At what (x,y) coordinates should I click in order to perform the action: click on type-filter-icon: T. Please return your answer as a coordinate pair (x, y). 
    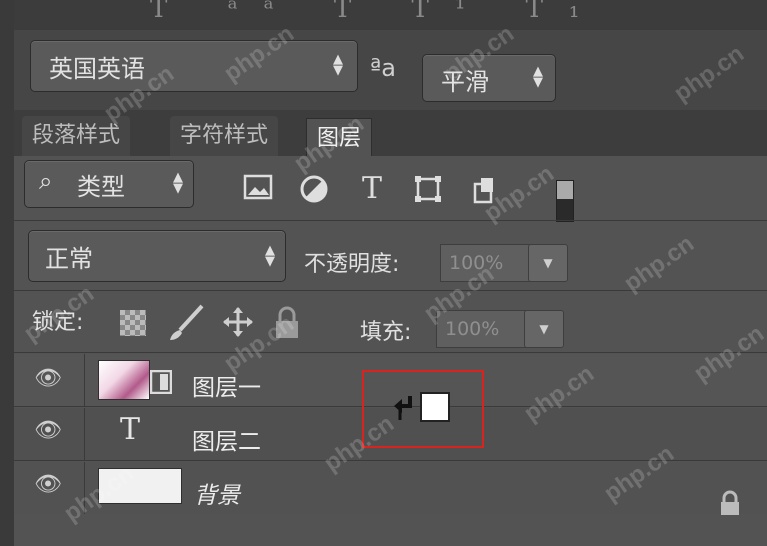
    Looking at the image, I should click on (372, 189).